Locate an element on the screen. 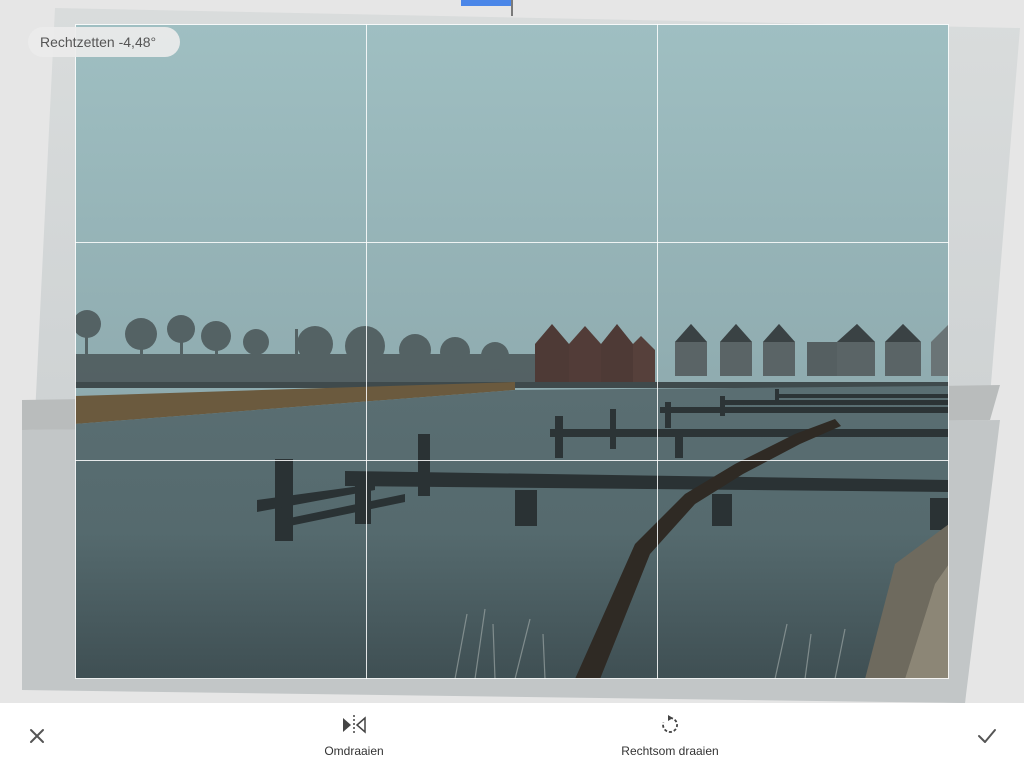 Image resolution: width=1024 pixels, height=768 pixels. bottom-toolbar: Omdraaien Rechtsom draaien is located at coordinates (512, 735).